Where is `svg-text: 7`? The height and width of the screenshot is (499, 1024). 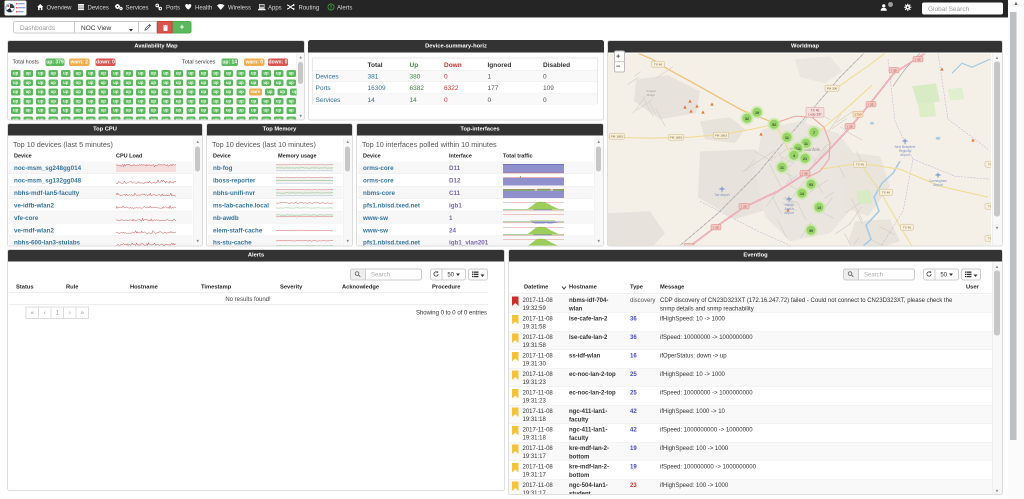 svg-text: 7 is located at coordinates (814, 133).